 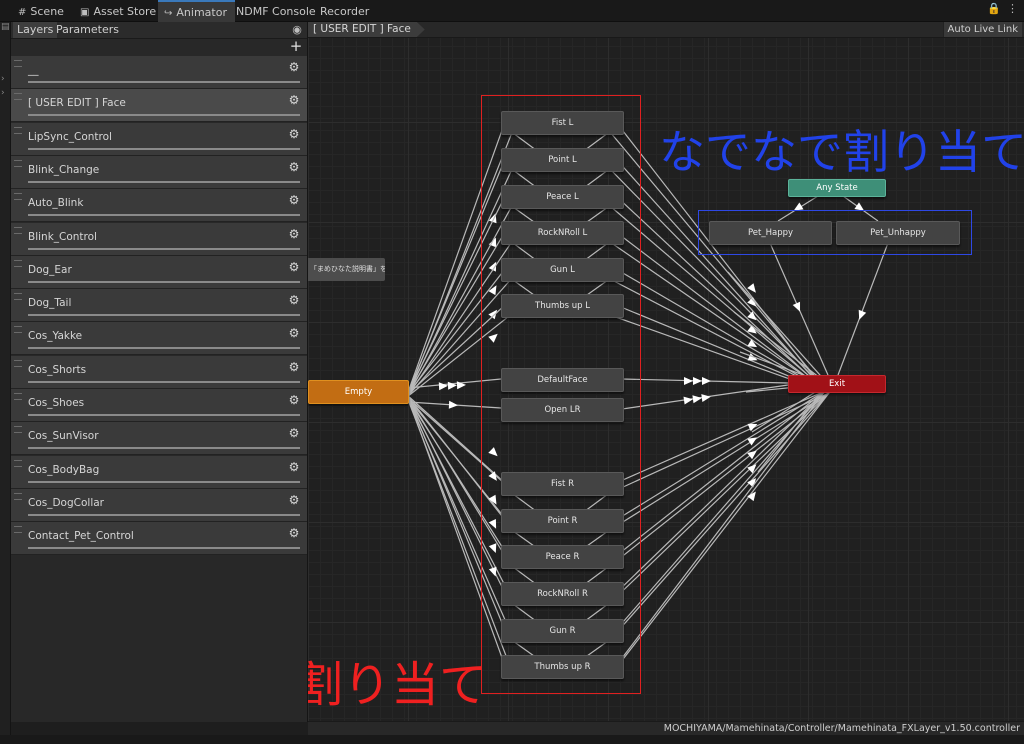 What do you see at coordinates (562, 123) in the screenshot?
I see `state-fist-l: Fist L` at bounding box center [562, 123].